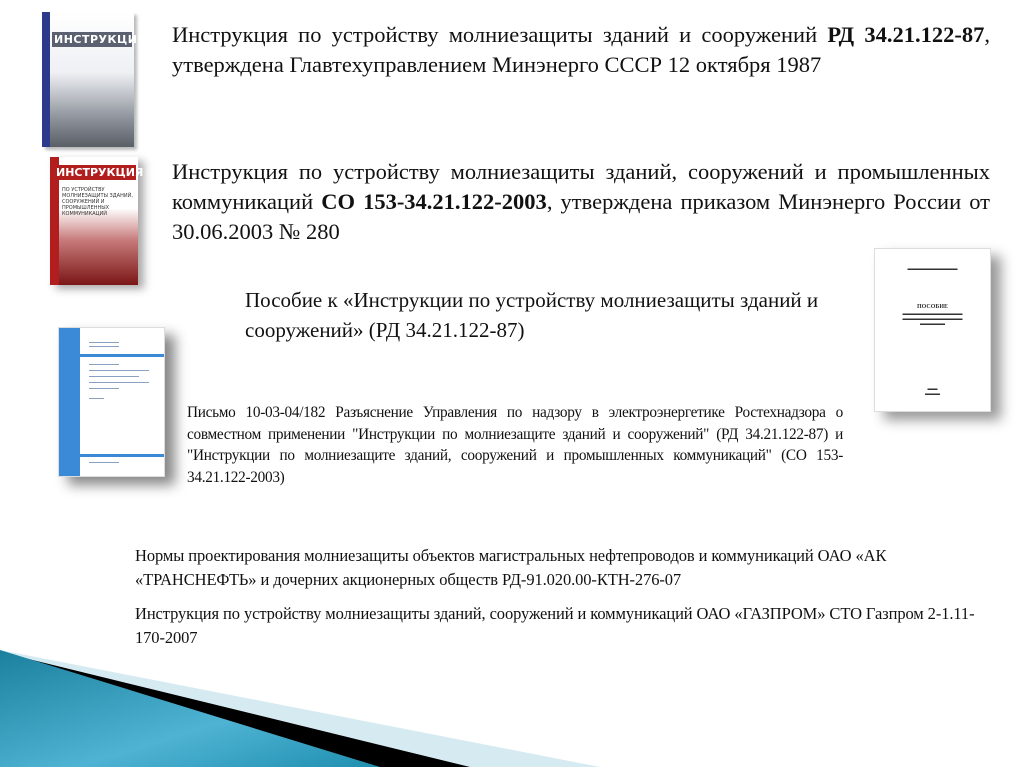 This screenshot has height=767, width=1024. What do you see at coordinates (300, 708) in the screenshot?
I see `corner-decoration` at bounding box center [300, 708].